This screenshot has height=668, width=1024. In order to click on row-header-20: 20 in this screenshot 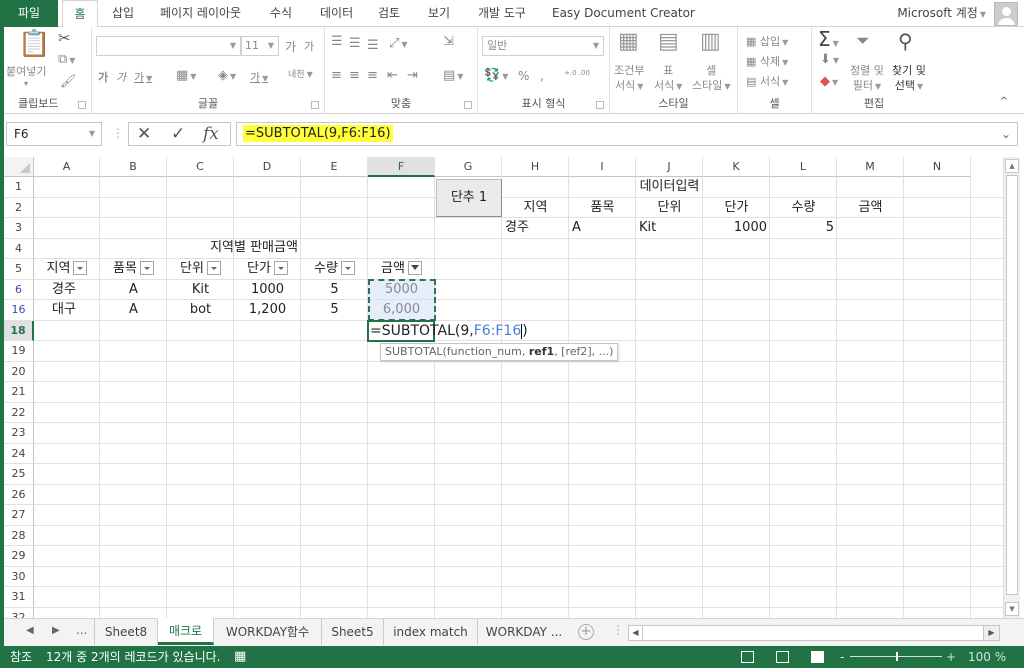, I will do `click(19, 371)`.